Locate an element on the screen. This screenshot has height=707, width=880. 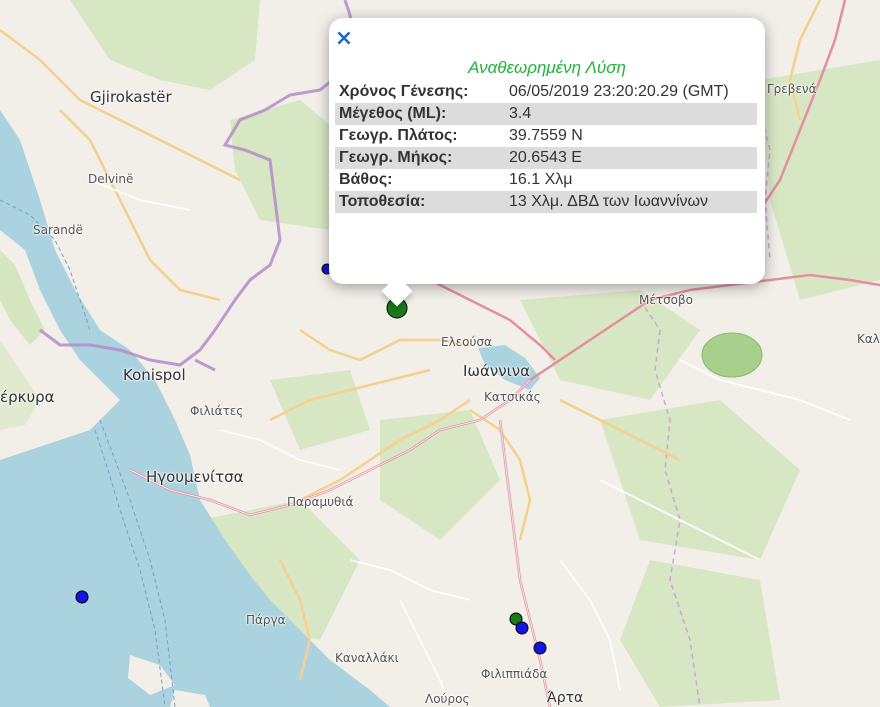
detail-label: Τοποθεσία: is located at coordinates (420, 202).